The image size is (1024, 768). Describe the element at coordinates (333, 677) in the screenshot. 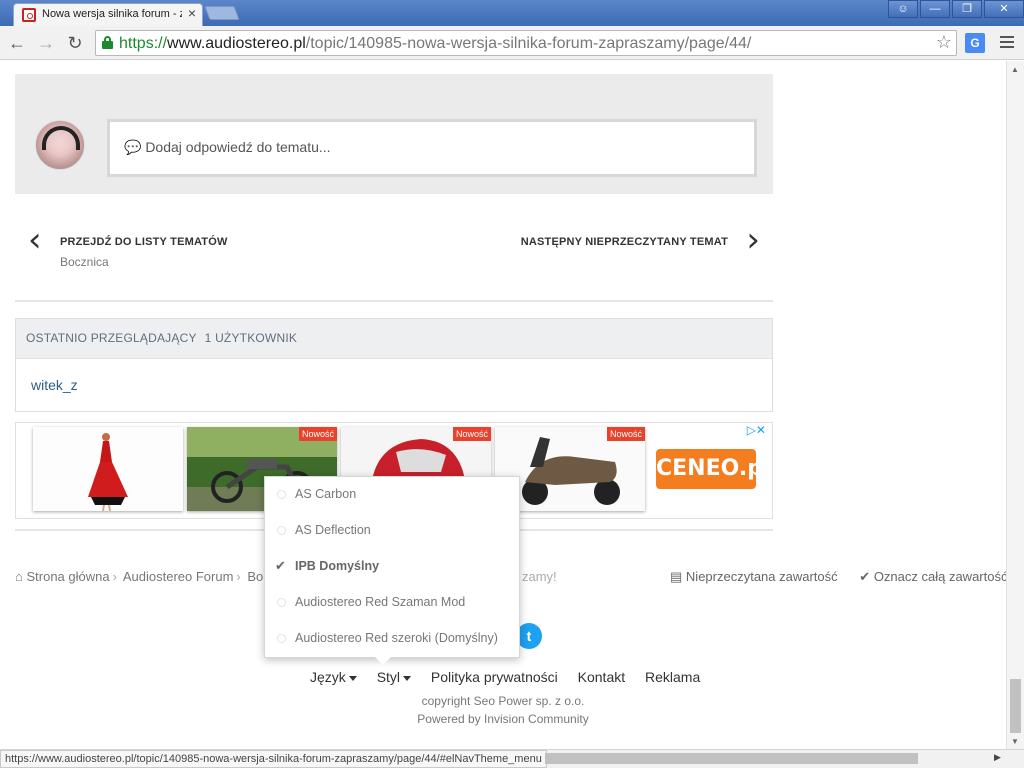

I see `language-menu: Język` at that location.